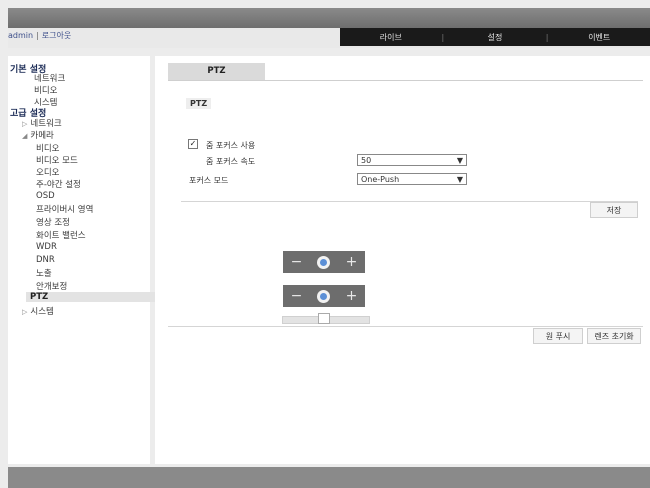  I want to click on sidebar-item-camera: ◢ 카메라, so click(38, 135).